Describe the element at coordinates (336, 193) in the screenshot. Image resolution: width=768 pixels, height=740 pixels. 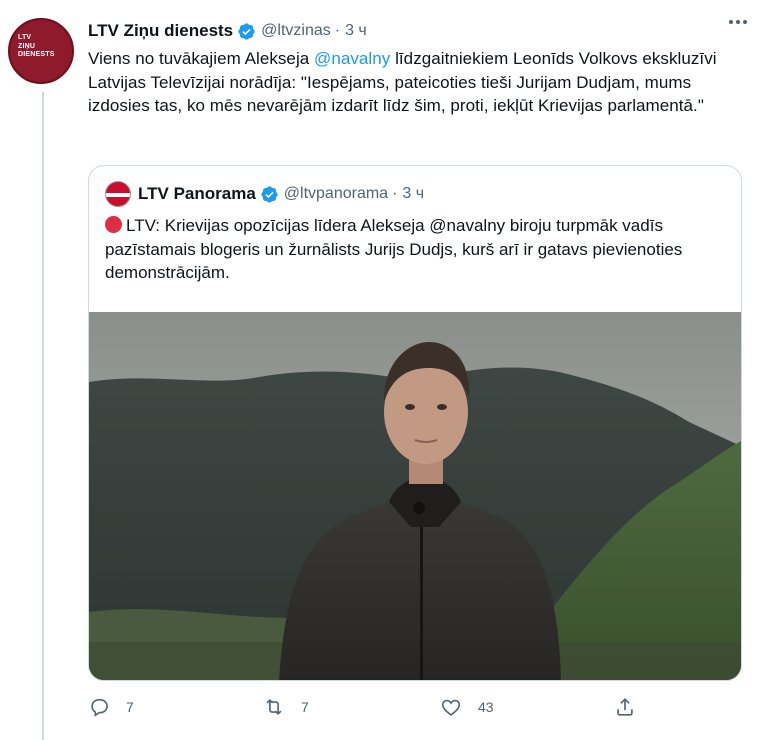
I see `quoted-author-handle: @ltvpanorama` at that location.